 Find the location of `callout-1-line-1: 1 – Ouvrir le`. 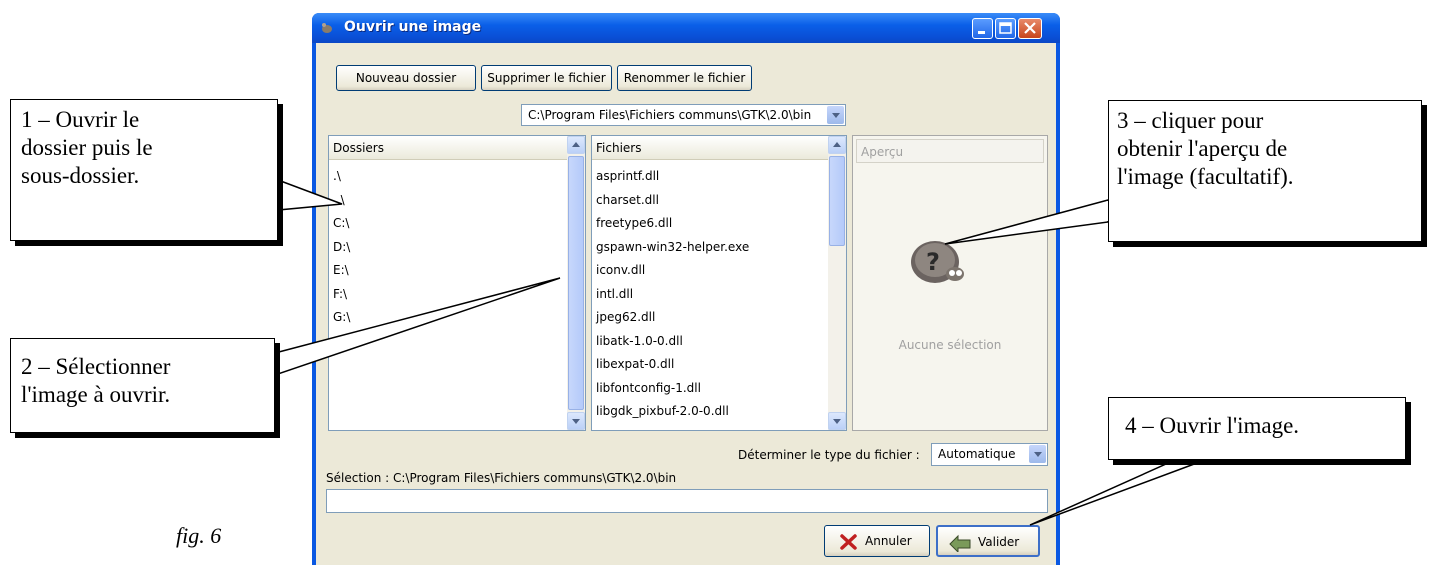

callout-1-line-1: 1 – Ouvrir le is located at coordinates (80, 119).